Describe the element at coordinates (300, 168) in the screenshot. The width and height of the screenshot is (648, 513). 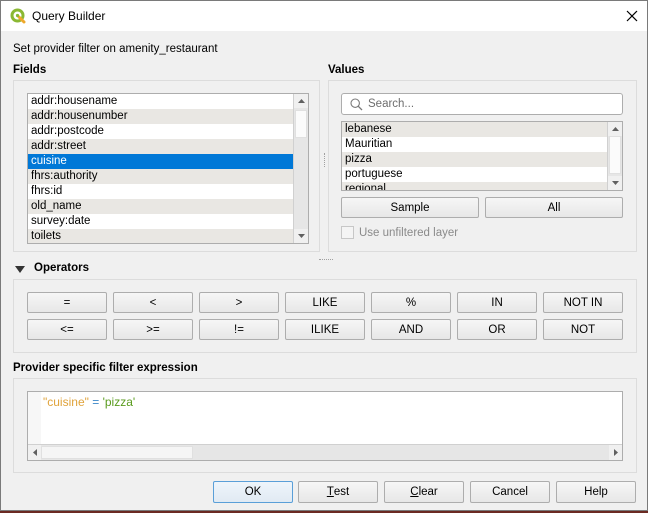
I see `fields-scrollbar` at that location.